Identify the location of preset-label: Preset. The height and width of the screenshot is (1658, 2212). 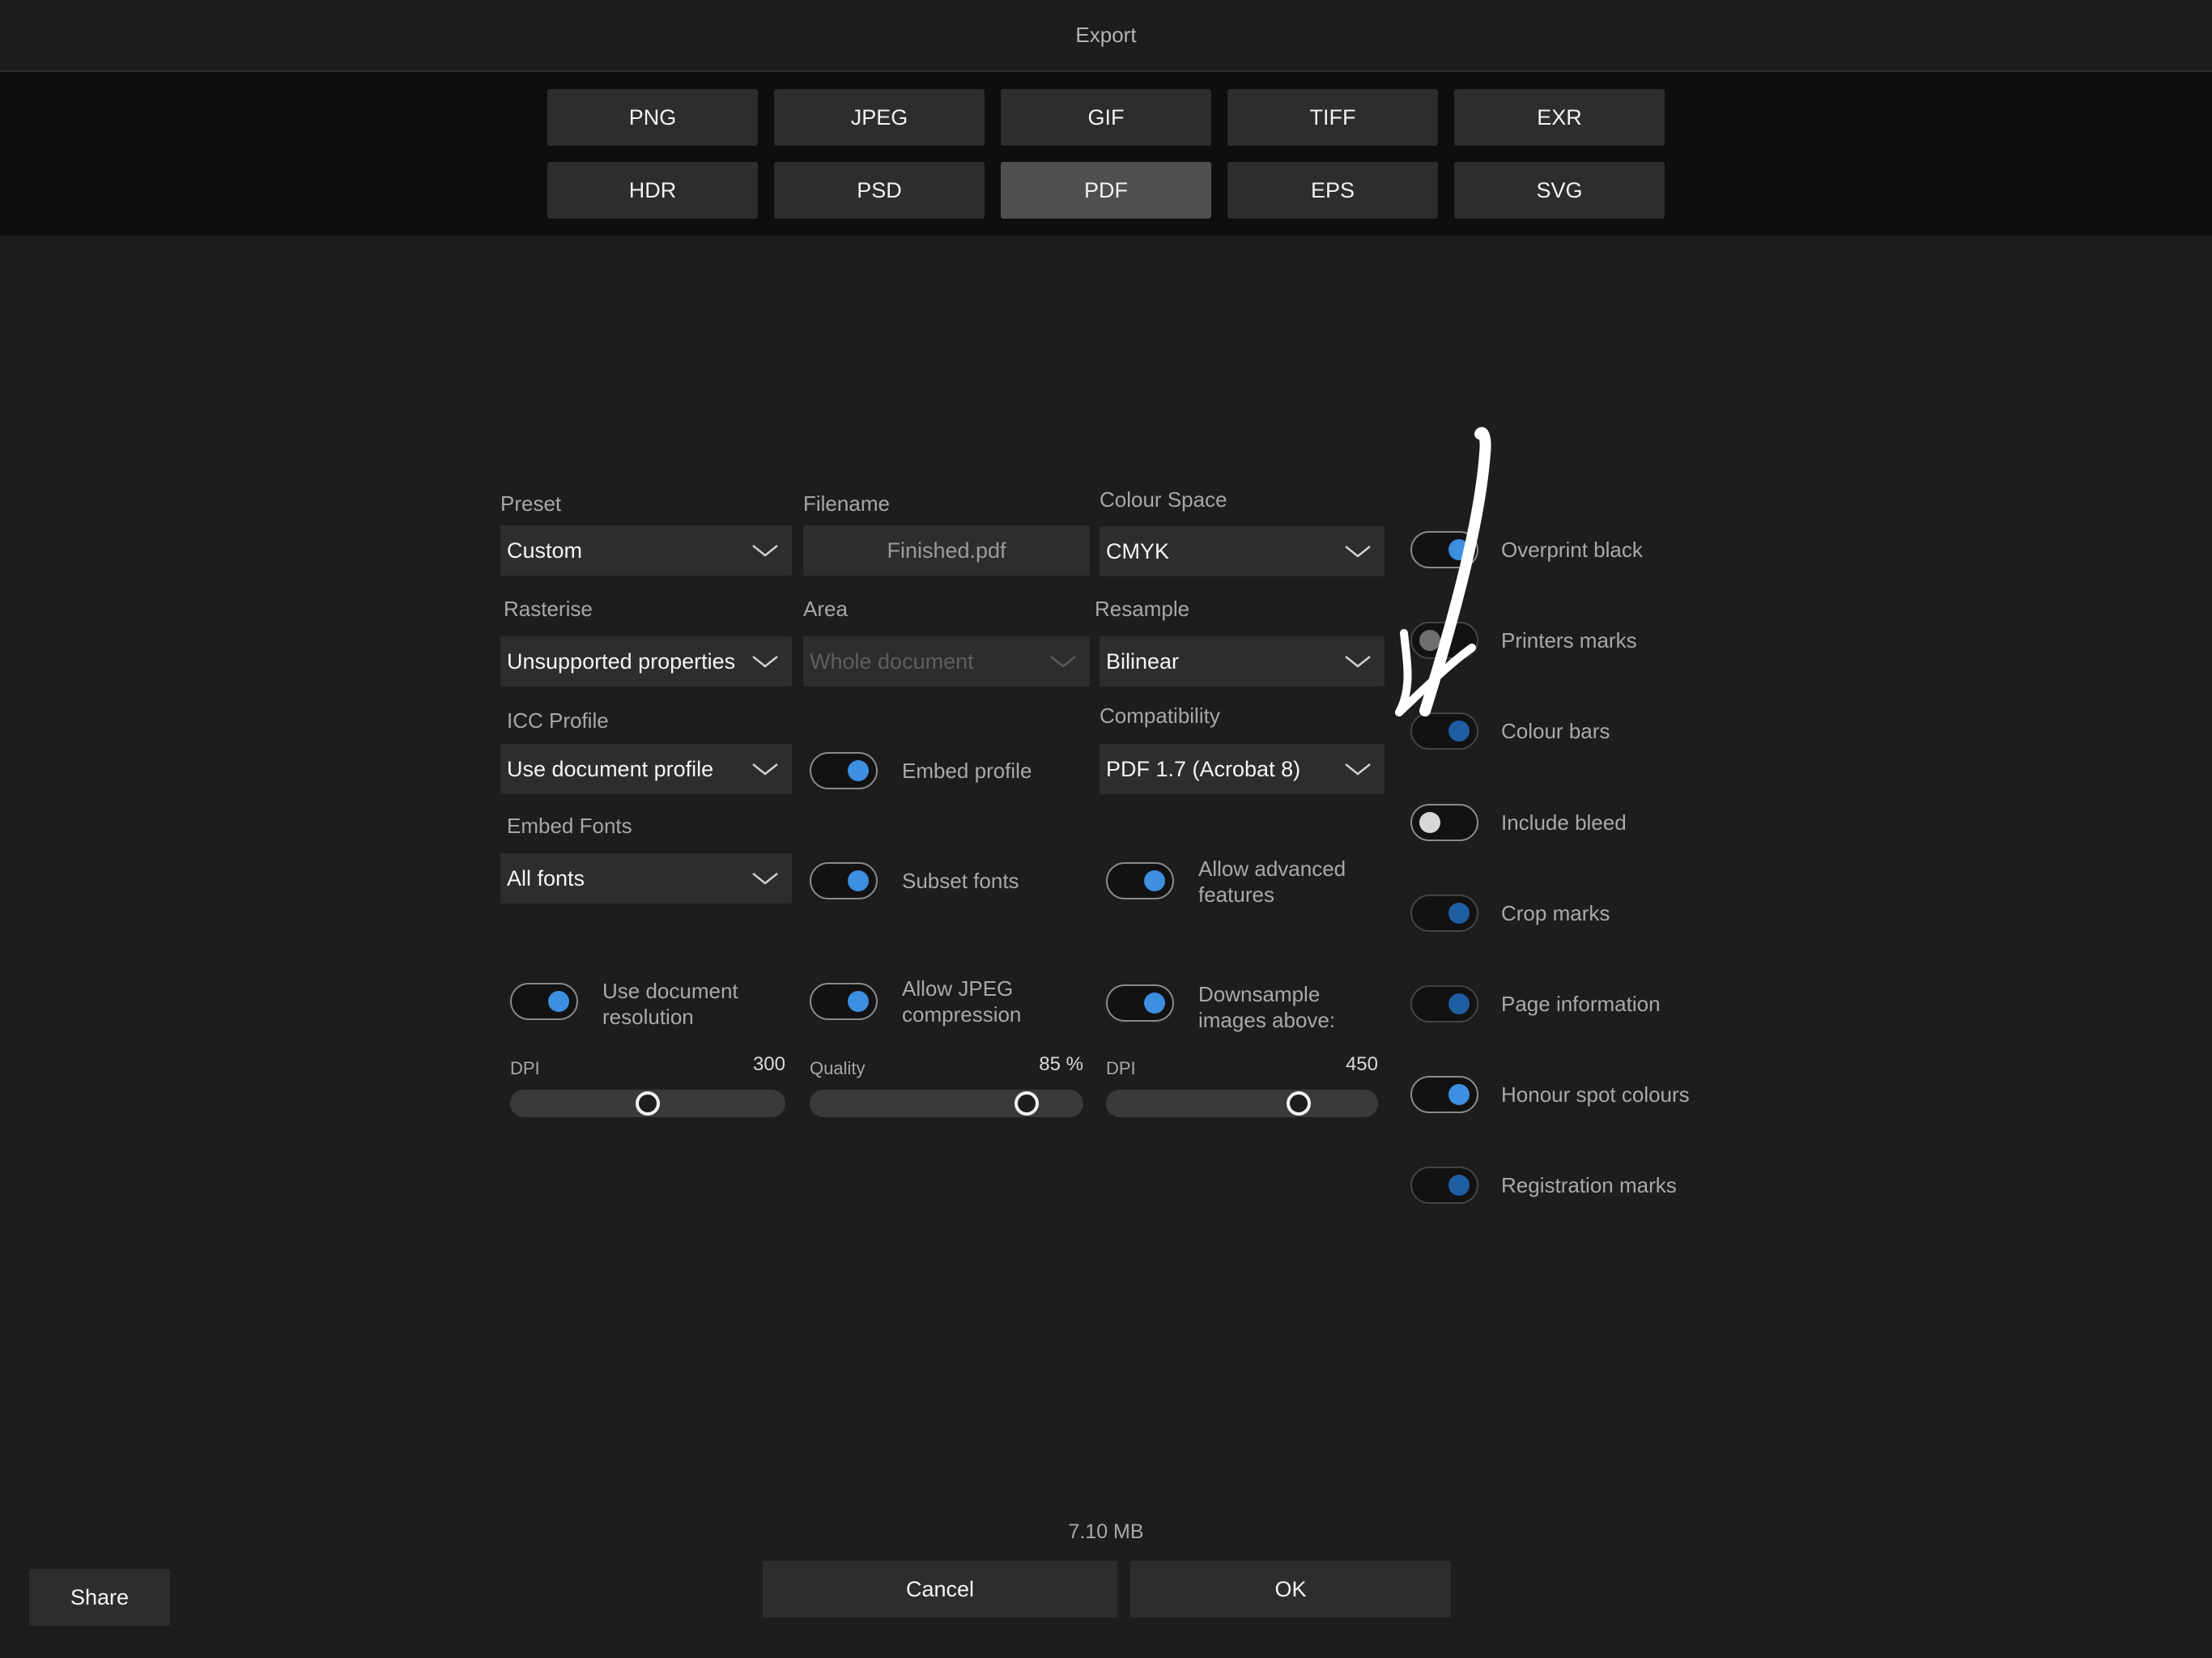
(531, 503).